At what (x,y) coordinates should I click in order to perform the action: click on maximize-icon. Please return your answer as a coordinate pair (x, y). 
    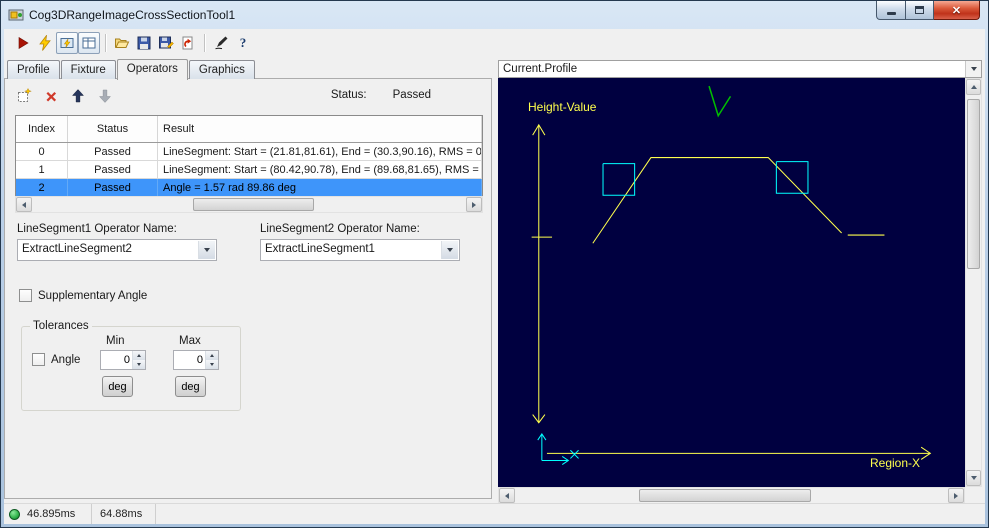
    Looking at the image, I should click on (919, 10).